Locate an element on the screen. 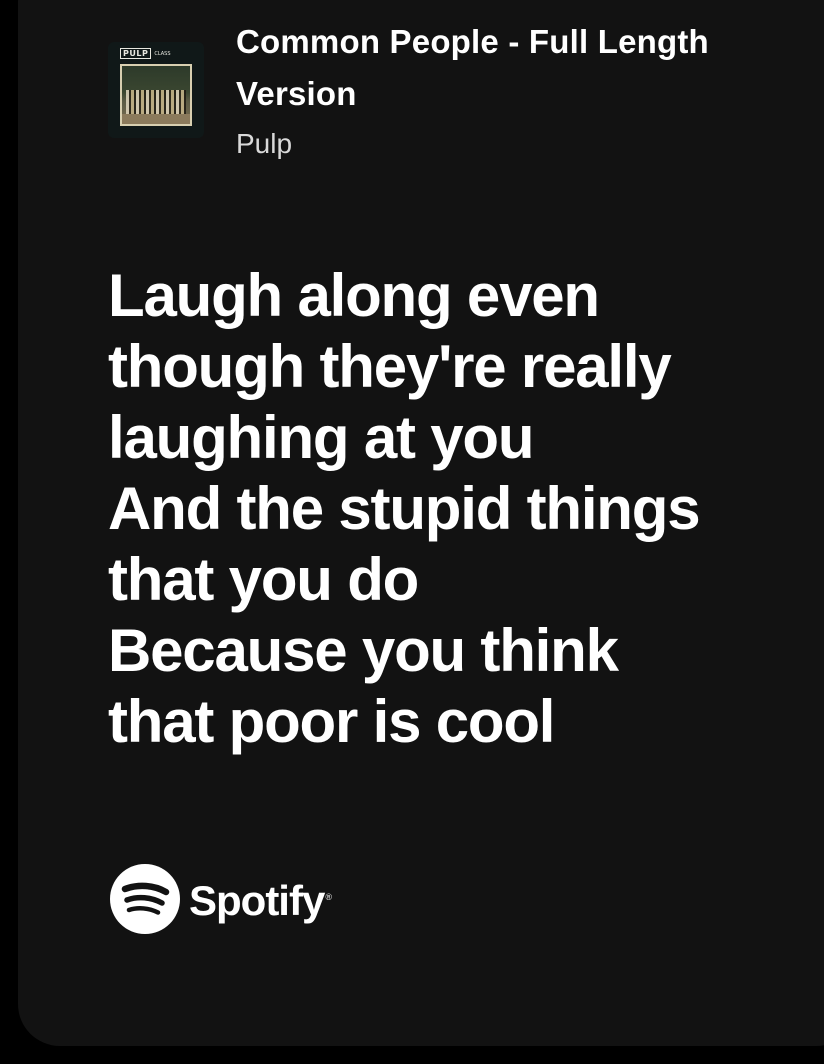 The width and height of the screenshot is (824, 1064). lyric-line: laughing at you is located at coordinates (321, 437).